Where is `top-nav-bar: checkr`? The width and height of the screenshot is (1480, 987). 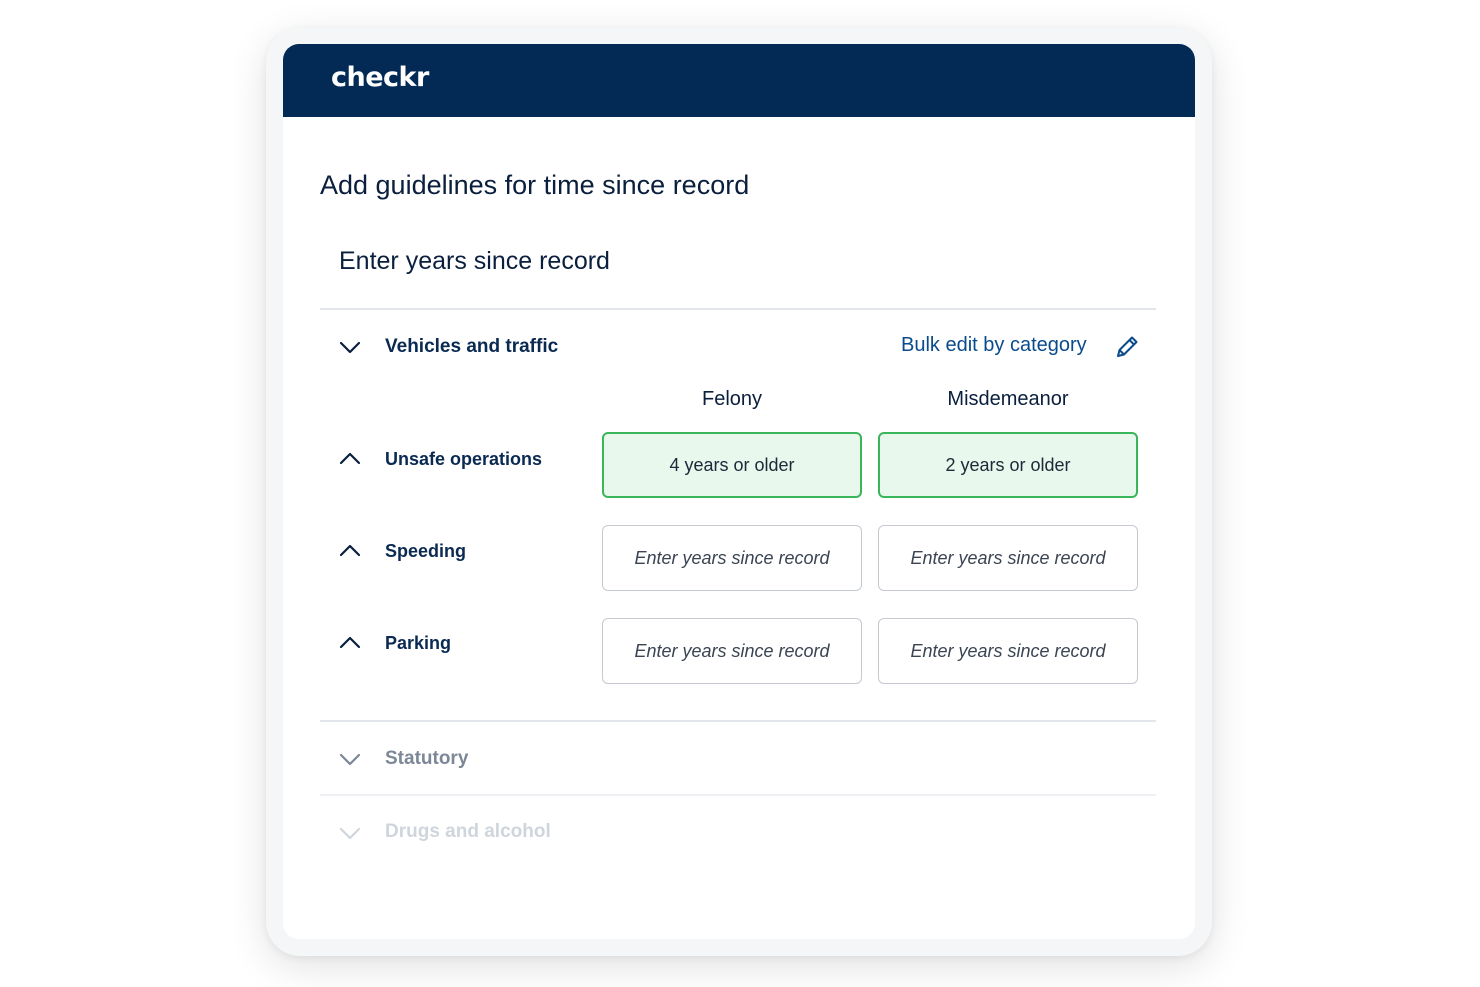
top-nav-bar: checkr is located at coordinates (739, 80).